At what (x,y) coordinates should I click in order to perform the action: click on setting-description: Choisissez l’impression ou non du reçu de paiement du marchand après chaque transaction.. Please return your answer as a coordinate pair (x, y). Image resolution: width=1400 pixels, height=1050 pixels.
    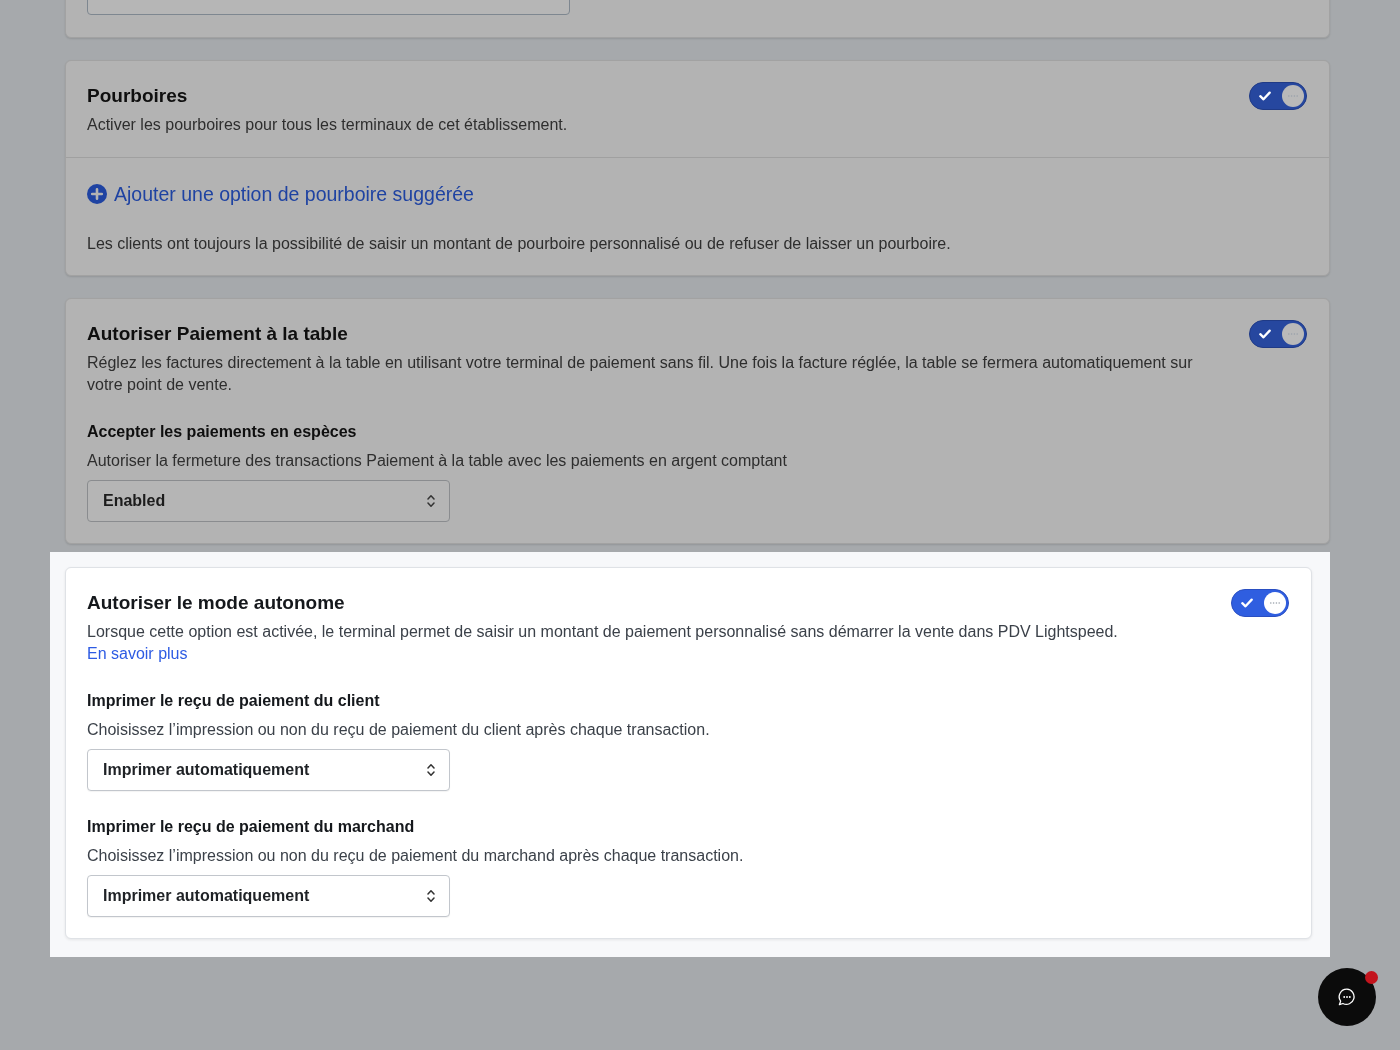
    Looking at the image, I should click on (416, 856).